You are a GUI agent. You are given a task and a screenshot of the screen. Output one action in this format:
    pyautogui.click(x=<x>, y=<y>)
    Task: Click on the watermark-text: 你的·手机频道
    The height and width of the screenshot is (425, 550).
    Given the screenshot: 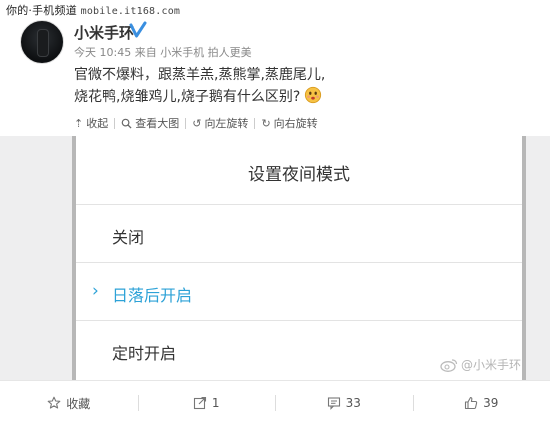 What is the action you would take?
    pyautogui.click(x=41, y=10)
    